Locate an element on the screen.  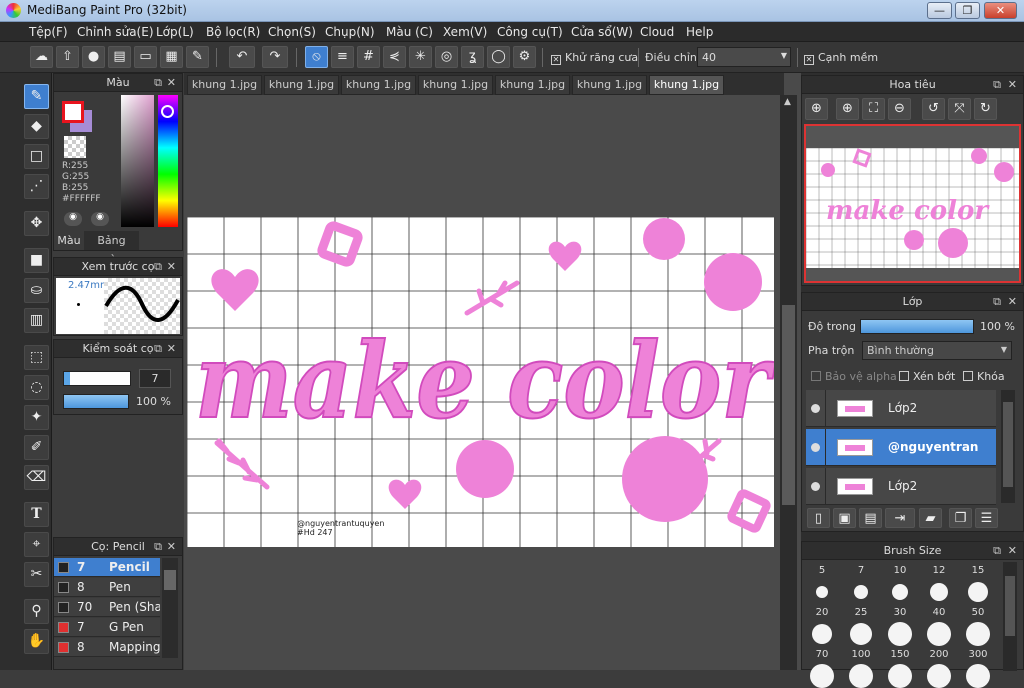
color-wheel-icon: ◉ is located at coordinates (73, 219).